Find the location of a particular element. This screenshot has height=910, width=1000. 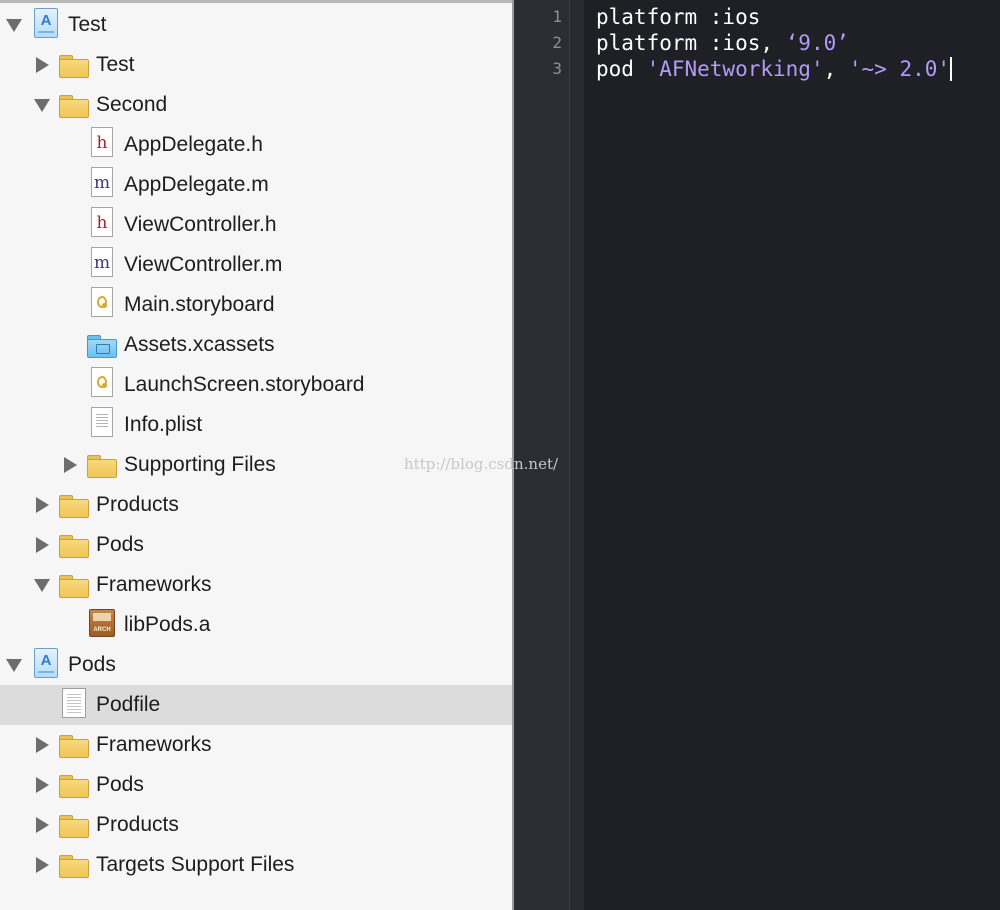

nav-item-label: Podfile is located at coordinates (128, 704).